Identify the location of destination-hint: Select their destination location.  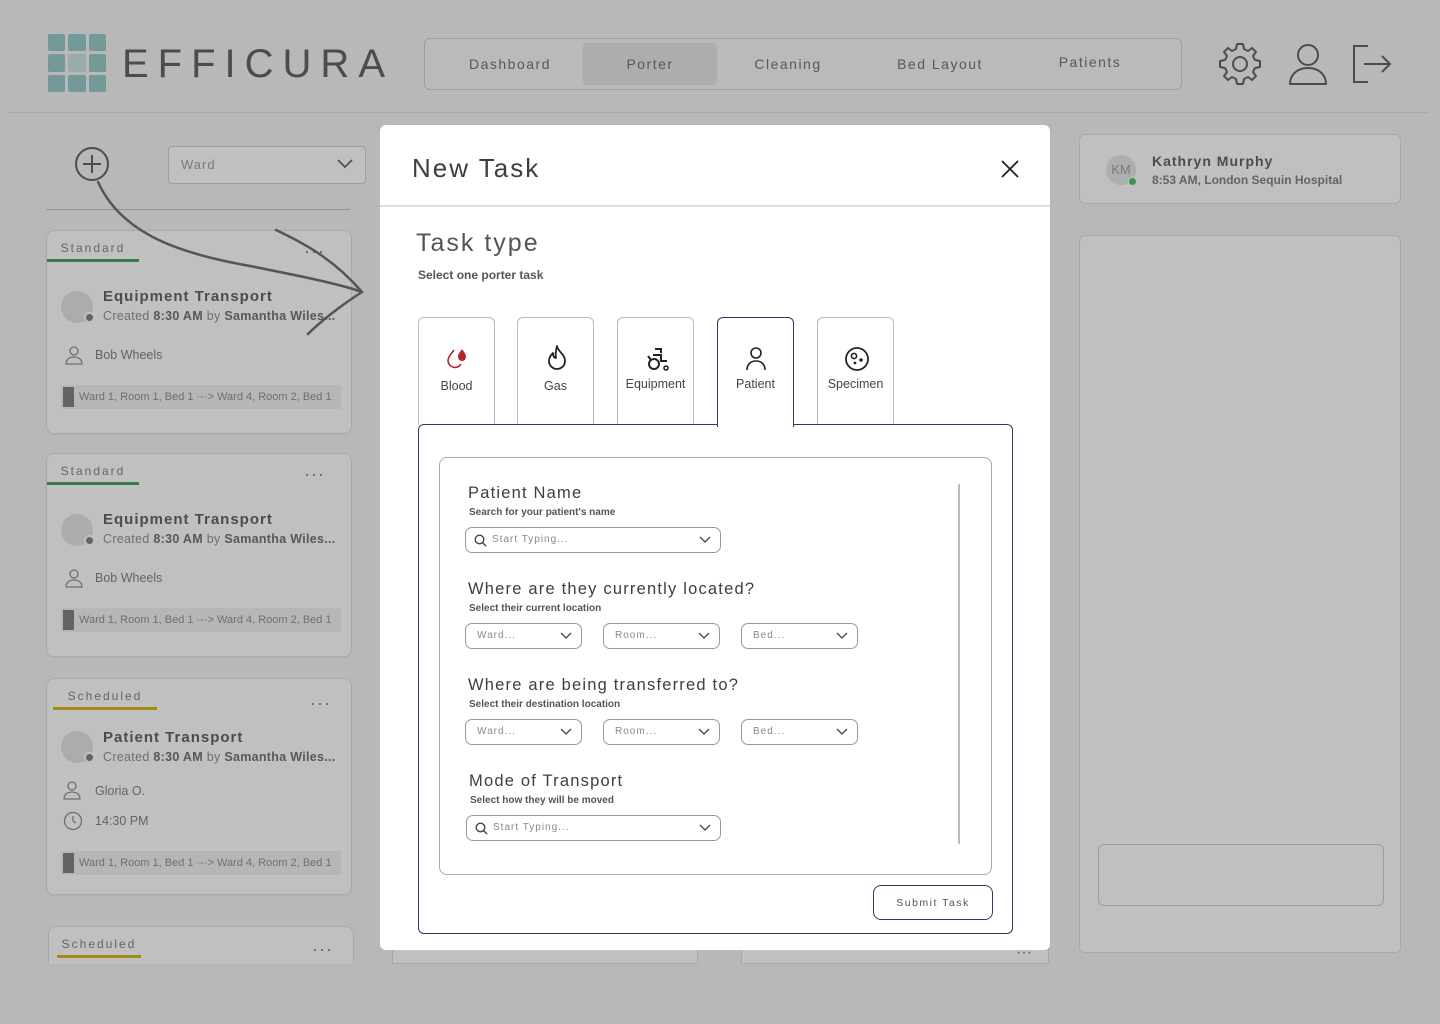
(545, 704).